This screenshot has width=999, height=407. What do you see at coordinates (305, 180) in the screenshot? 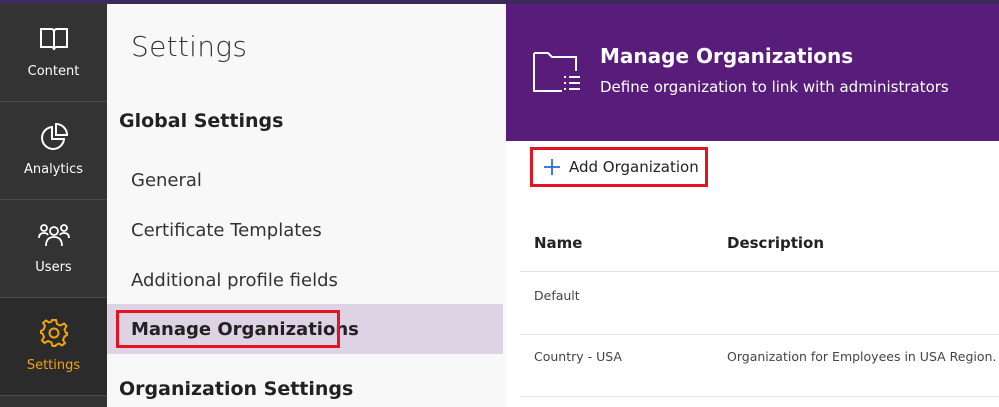
I see `nav-item-general: General` at bounding box center [305, 180].